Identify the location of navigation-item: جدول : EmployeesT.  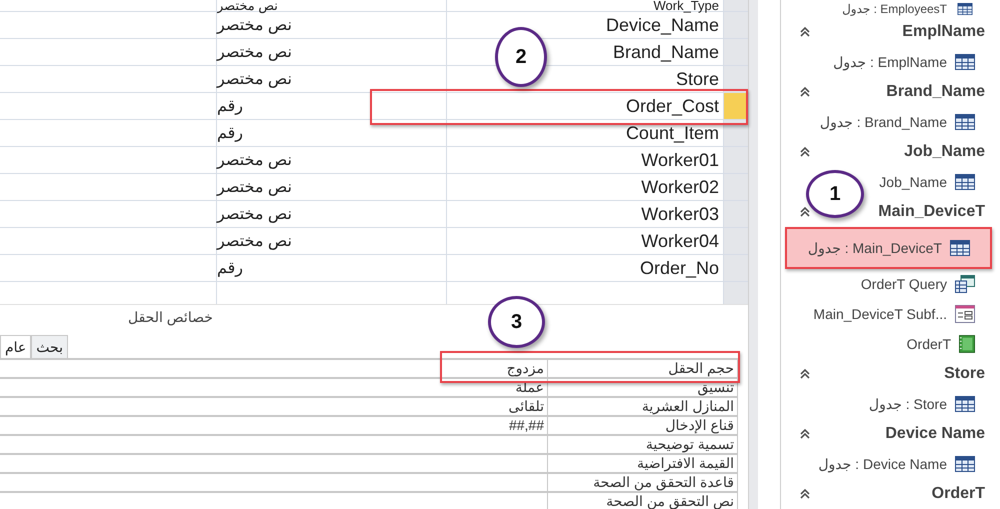
(921, 8).